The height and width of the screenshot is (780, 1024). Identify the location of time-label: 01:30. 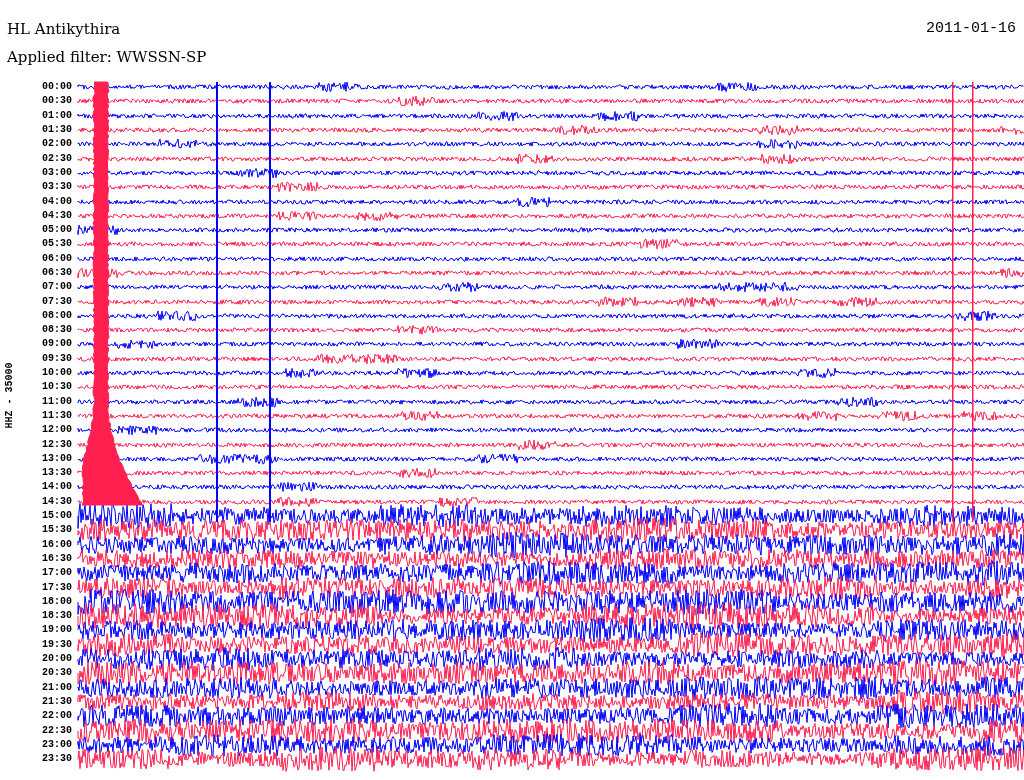
(57, 130).